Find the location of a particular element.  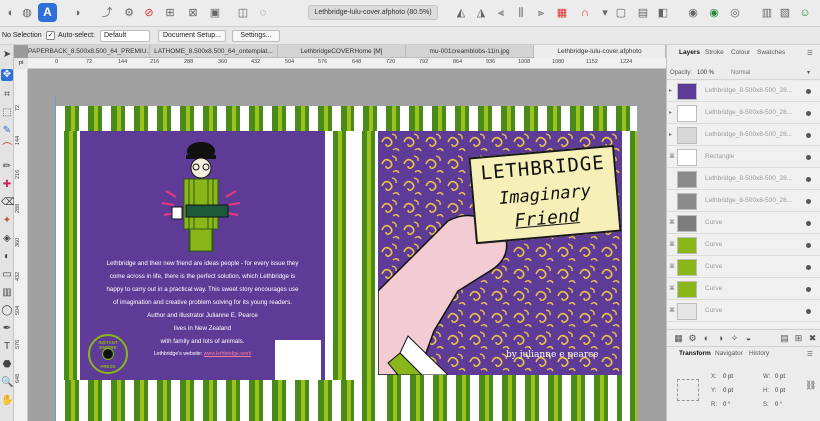

persona-export-icon: ⤴ is located at coordinates (107, 13).